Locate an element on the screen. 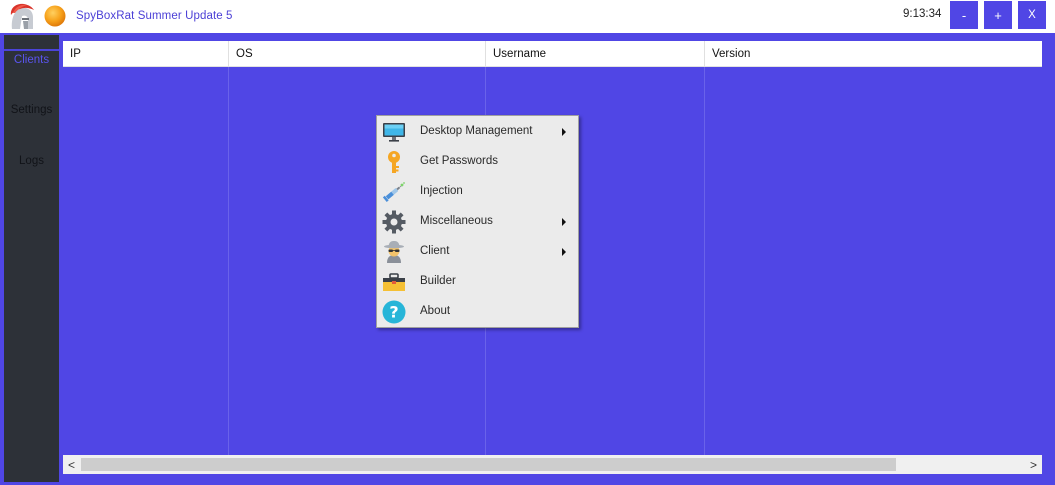 The width and height of the screenshot is (1055, 485). toolbox-icon is located at coordinates (394, 282).